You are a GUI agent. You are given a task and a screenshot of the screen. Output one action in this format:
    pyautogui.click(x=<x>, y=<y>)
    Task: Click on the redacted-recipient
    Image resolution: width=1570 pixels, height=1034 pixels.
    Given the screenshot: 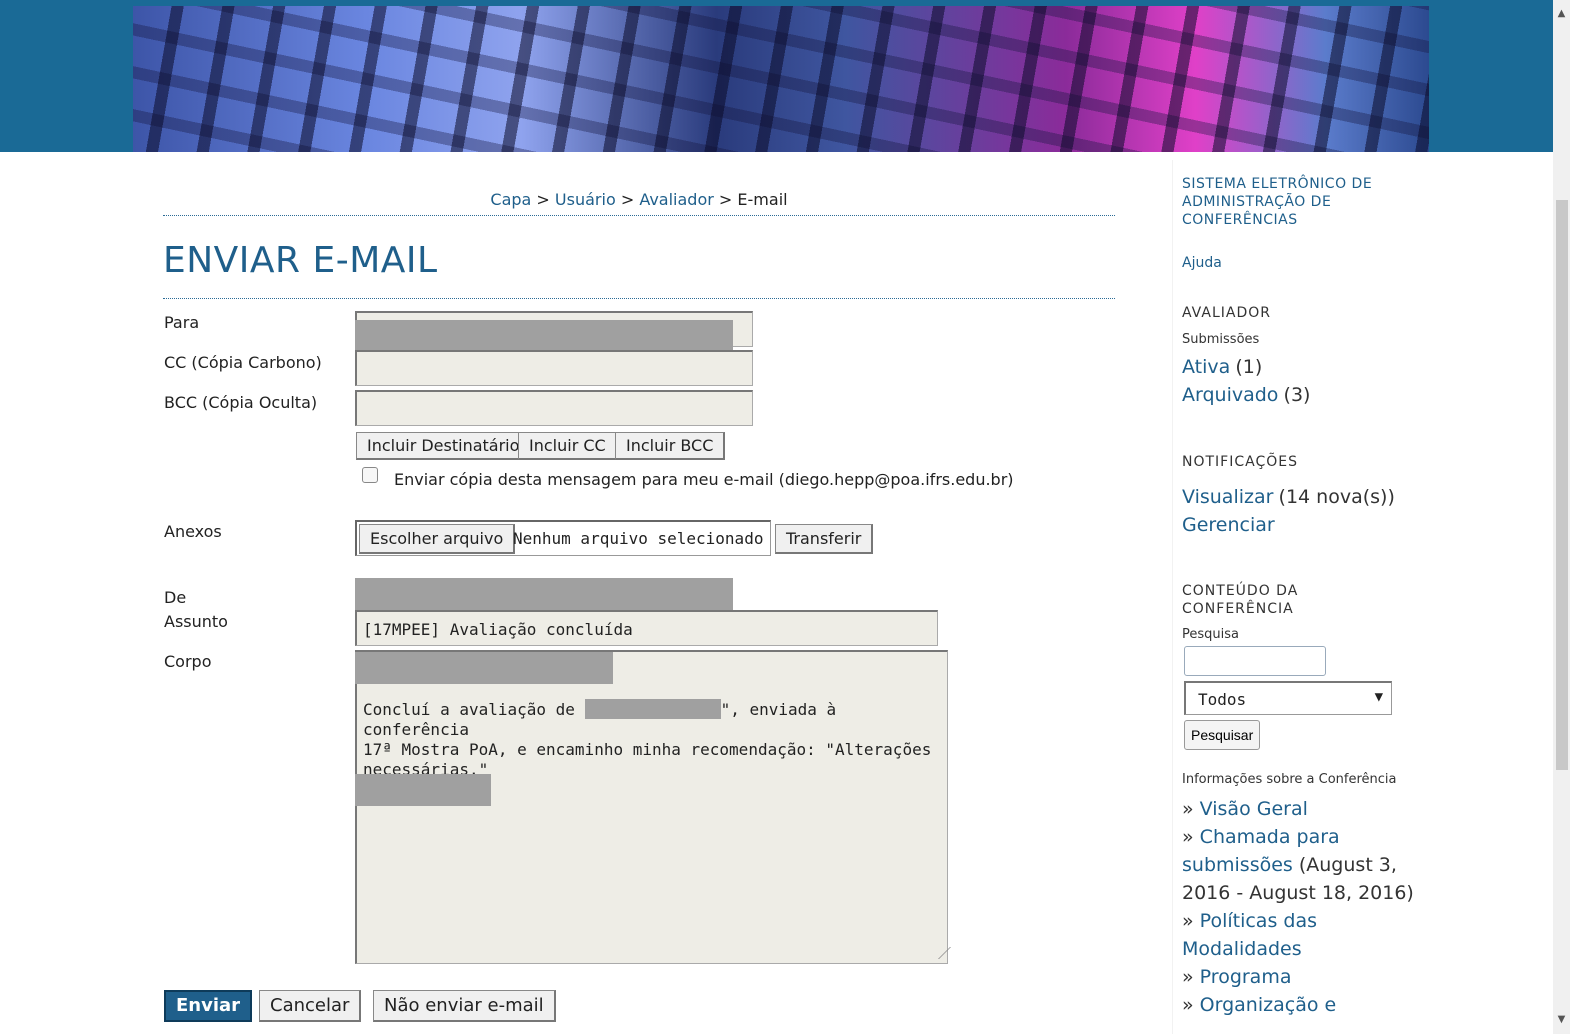 What is the action you would take?
    pyautogui.click(x=544, y=336)
    